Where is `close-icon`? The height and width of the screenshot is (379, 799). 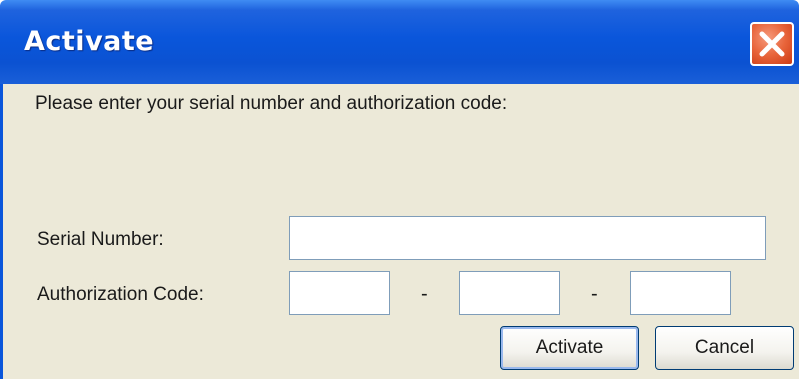 close-icon is located at coordinates (772, 44).